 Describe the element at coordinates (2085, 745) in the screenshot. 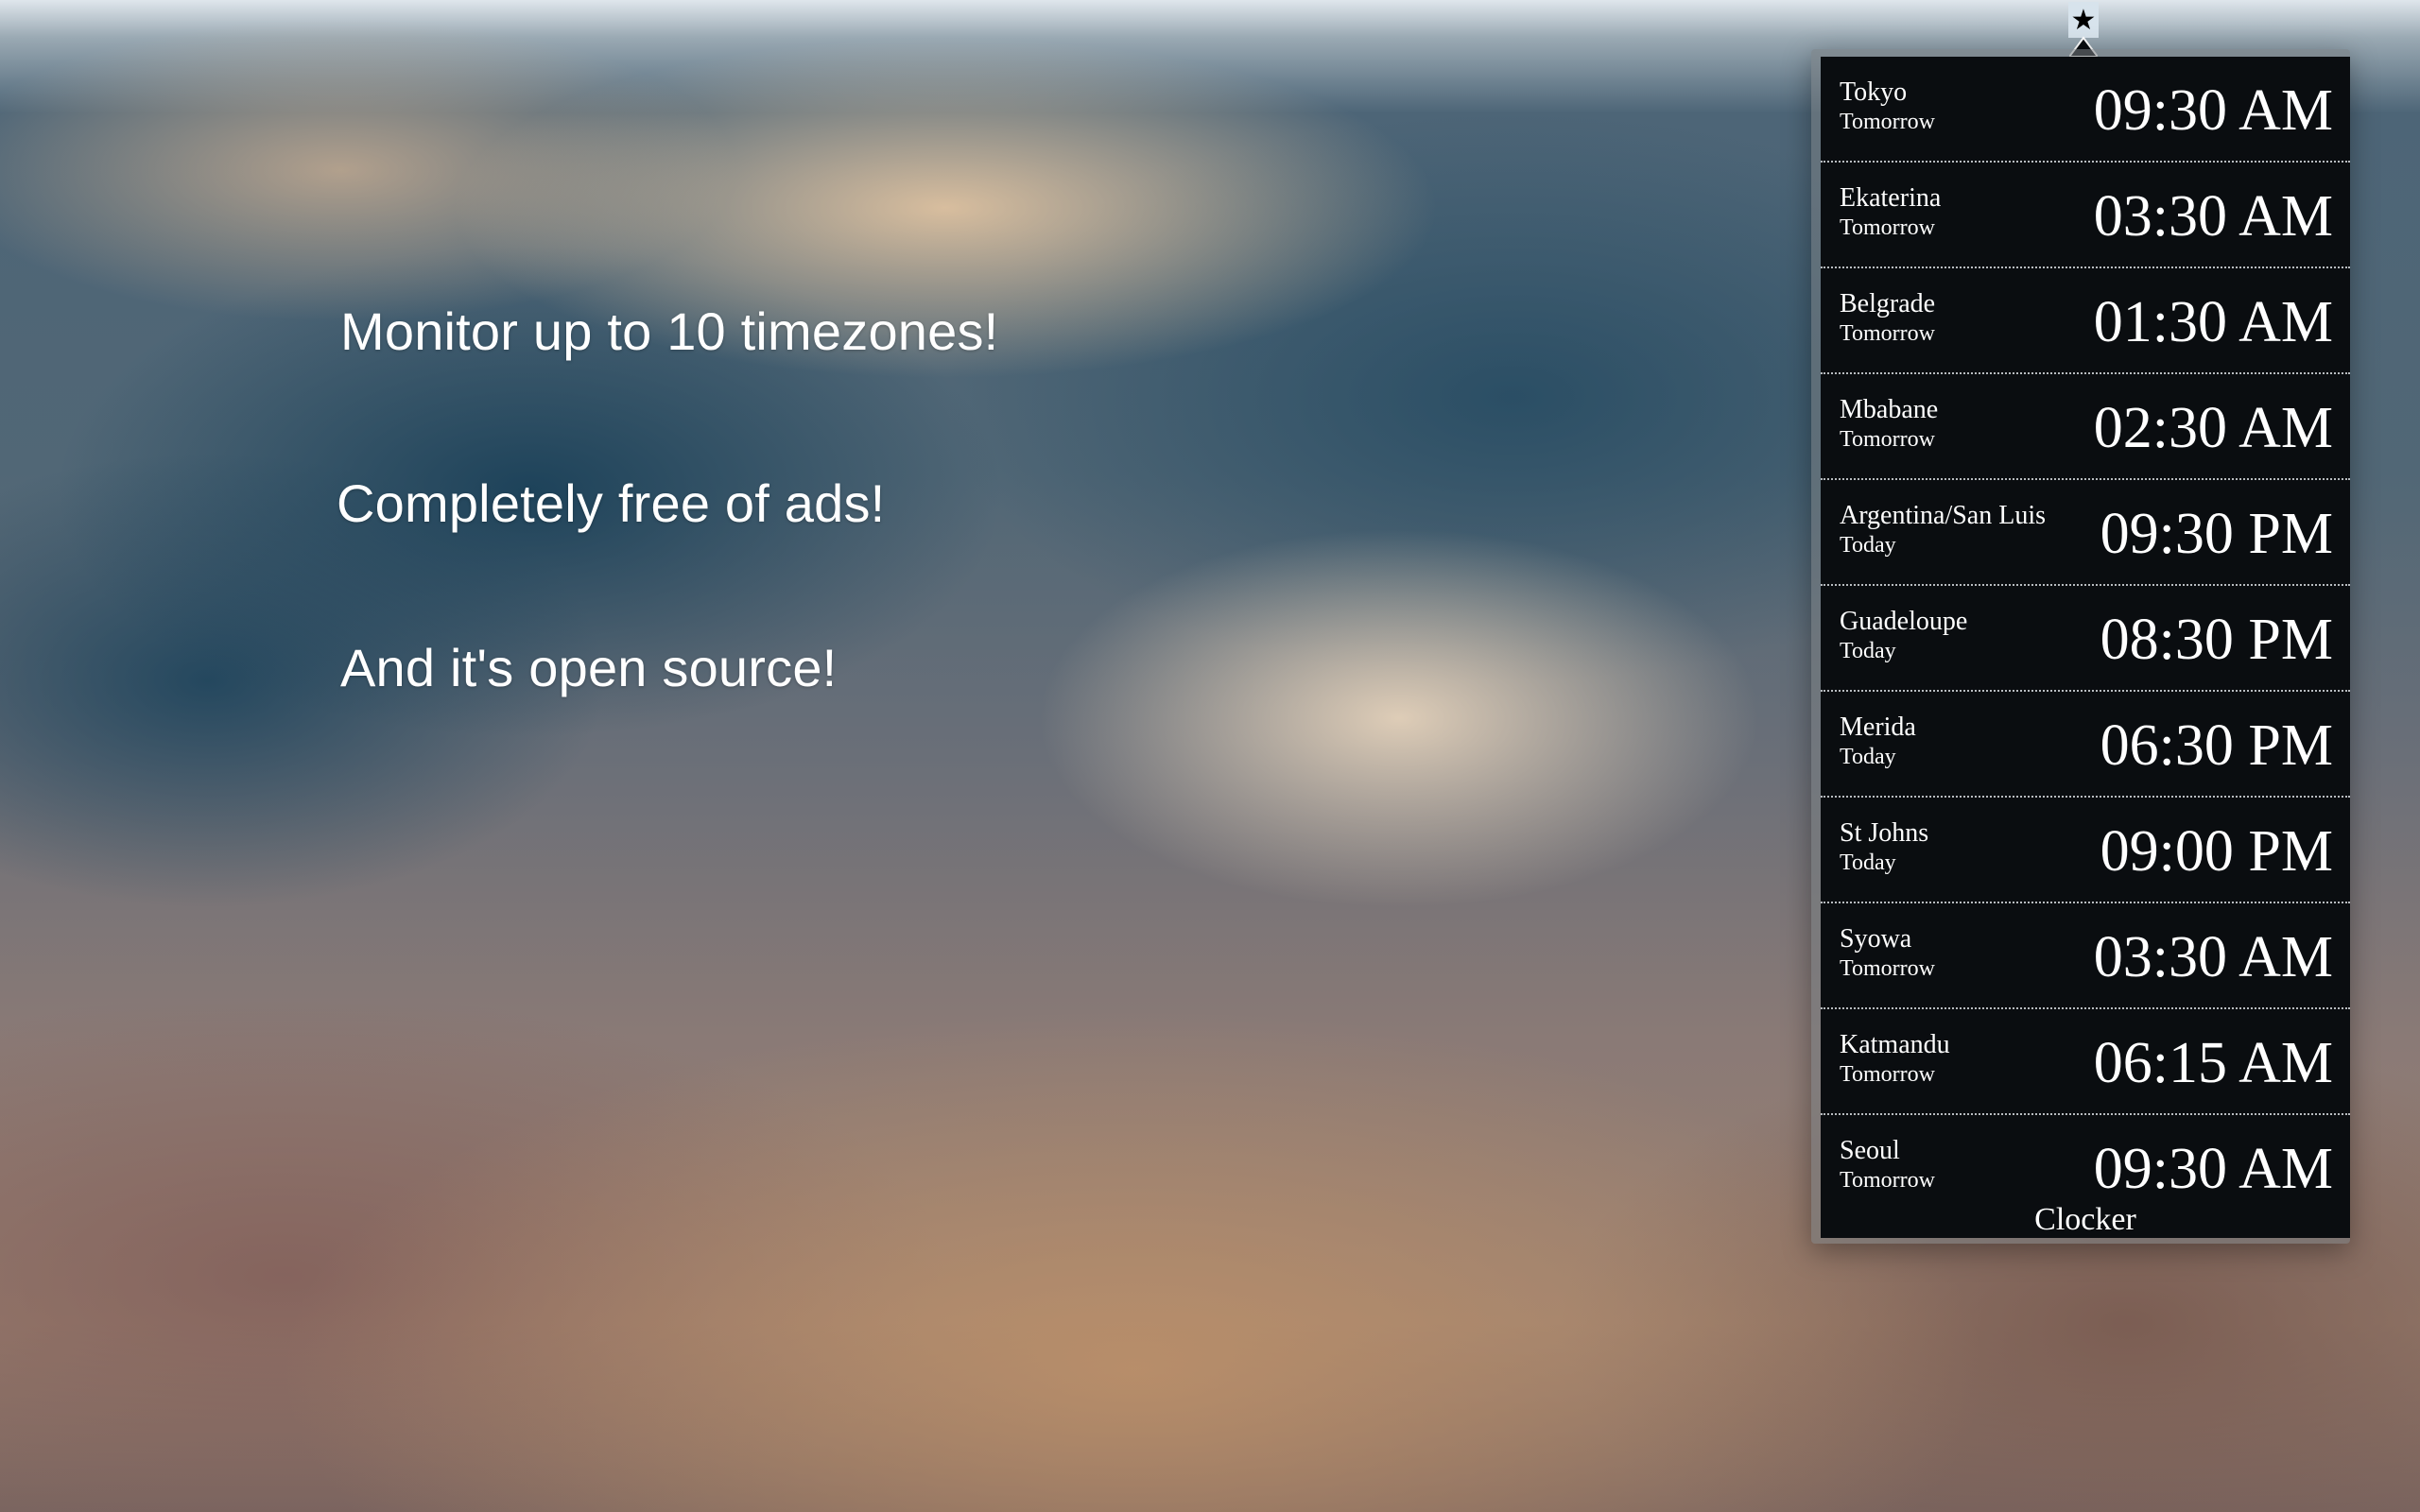

I see `timezone-row: Merida Today 06:30 PM` at that location.